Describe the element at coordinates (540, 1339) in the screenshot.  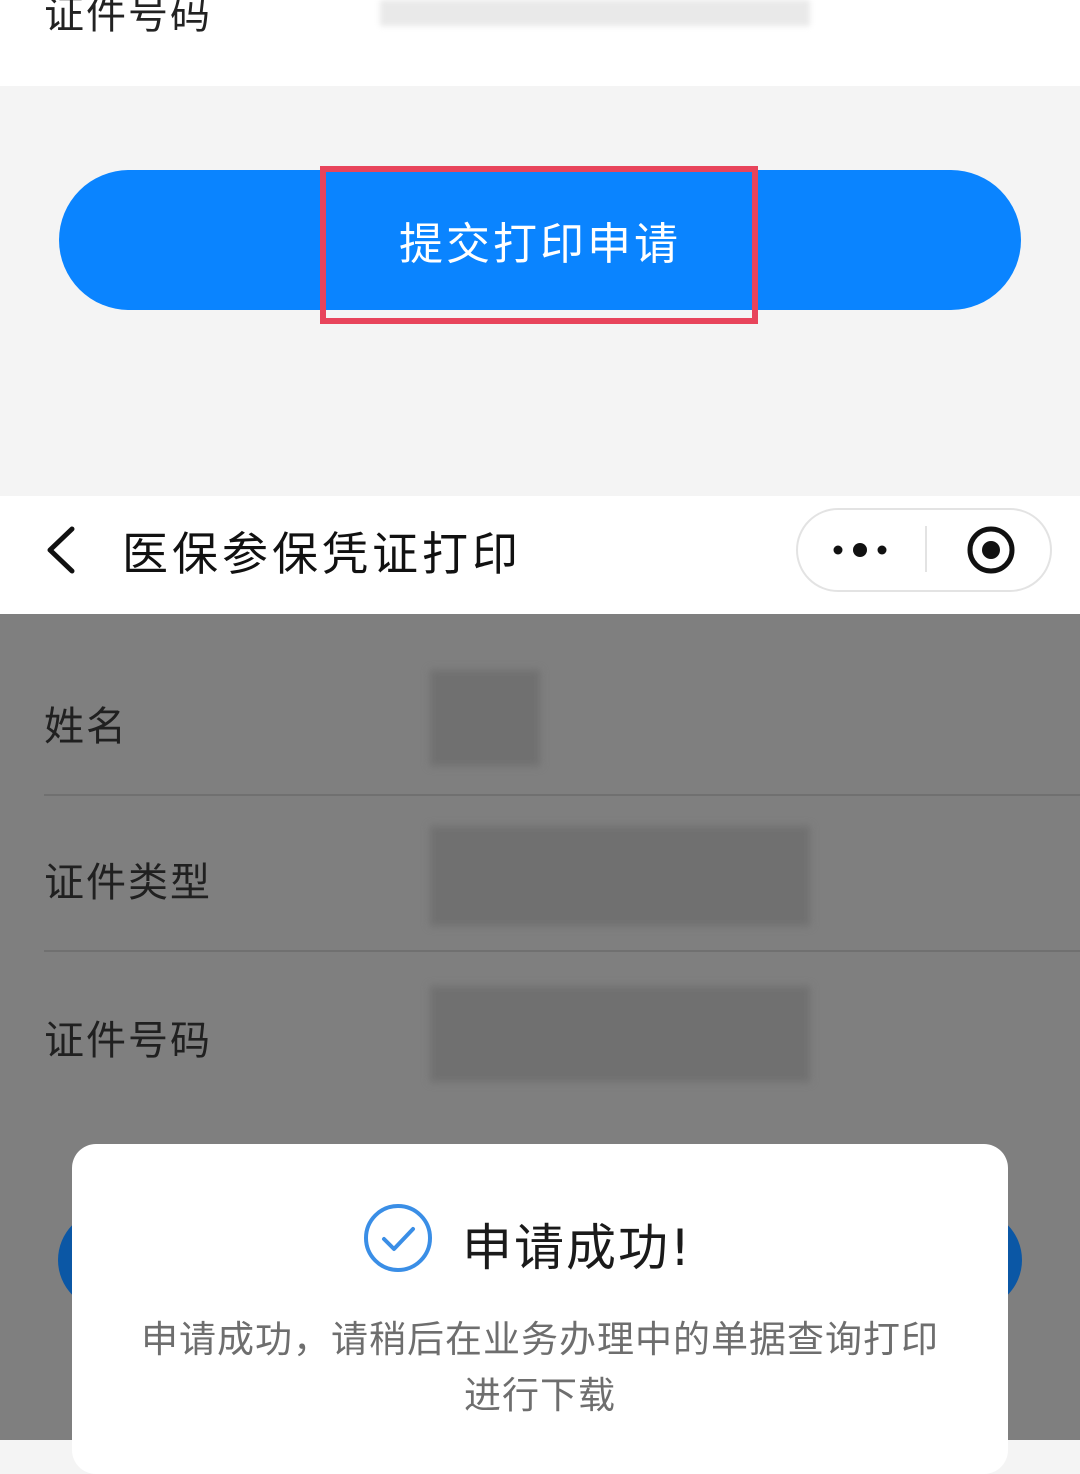
I see `dialog-message-line1: 申请成功，请稍后在业务办理中的单据查询打印` at that location.